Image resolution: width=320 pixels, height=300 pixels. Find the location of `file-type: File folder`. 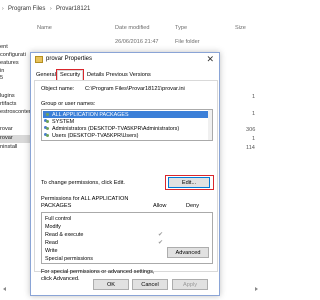

file-type: File folder is located at coordinates (187, 42).